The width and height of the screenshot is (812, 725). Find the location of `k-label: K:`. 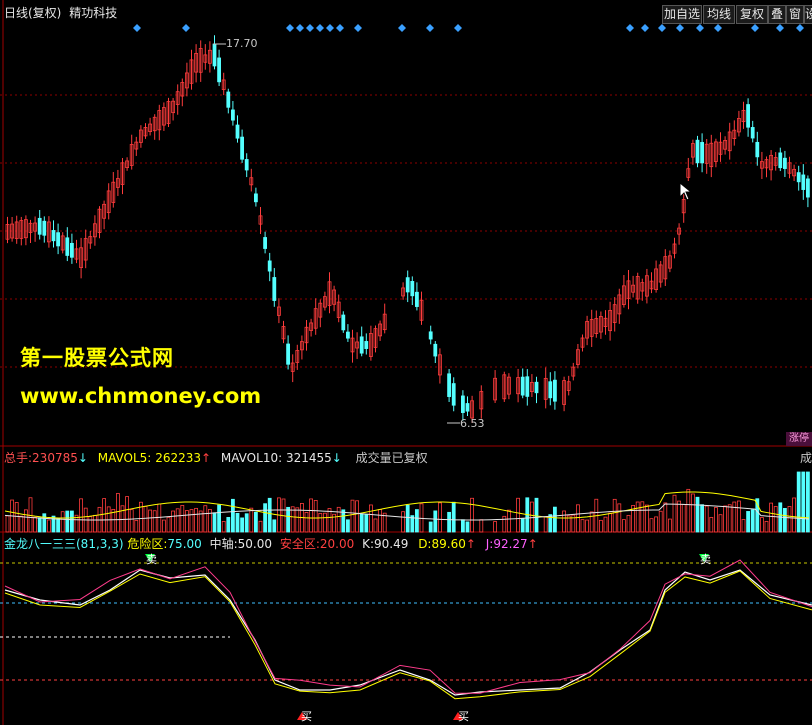

k-label: K: is located at coordinates (368, 544).